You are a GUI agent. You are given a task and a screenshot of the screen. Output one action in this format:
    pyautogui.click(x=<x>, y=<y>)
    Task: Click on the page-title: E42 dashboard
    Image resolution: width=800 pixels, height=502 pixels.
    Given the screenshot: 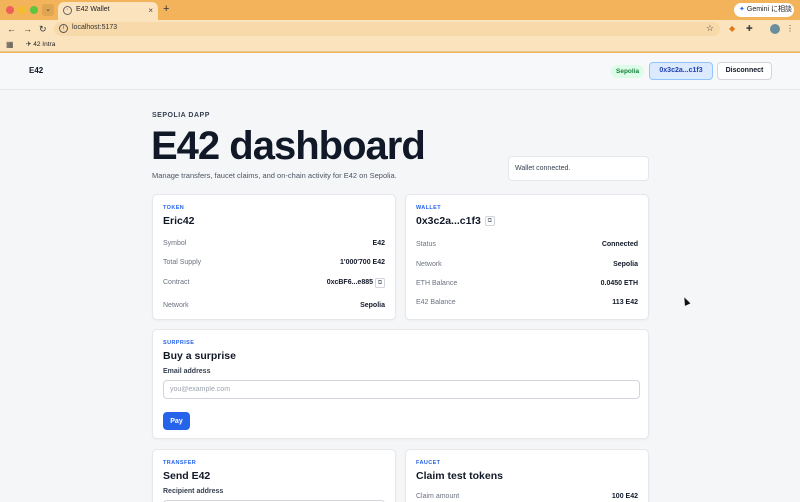 What is the action you would take?
    pyautogui.click(x=288, y=146)
    